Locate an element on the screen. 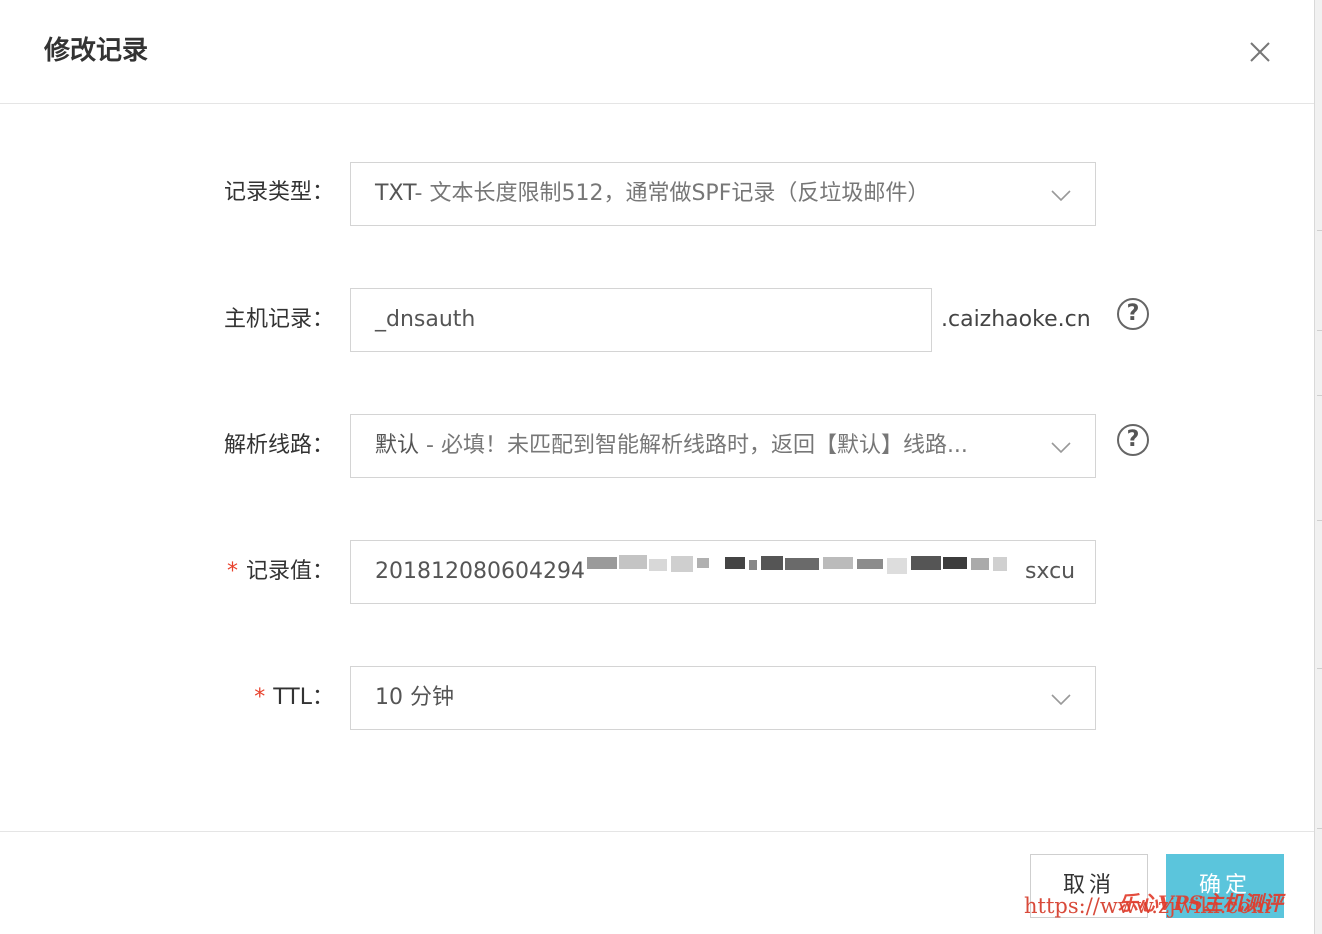 Image resolution: width=1322 pixels, height=934 pixels. close-icon is located at coordinates (1260, 52).